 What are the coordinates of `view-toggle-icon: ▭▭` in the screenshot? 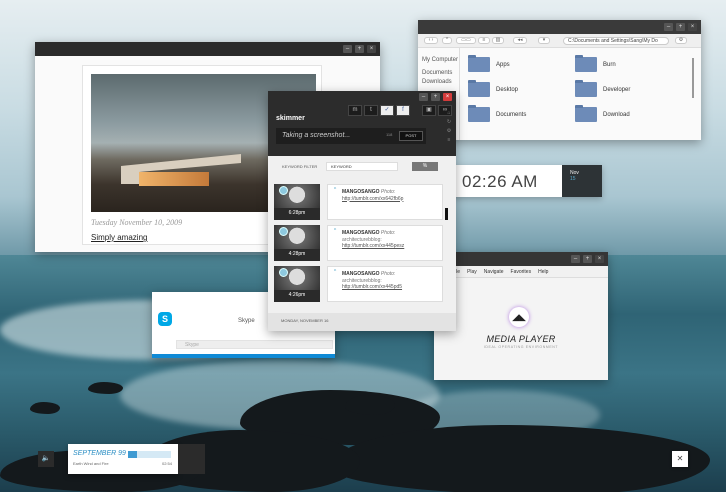 It's located at (466, 40).